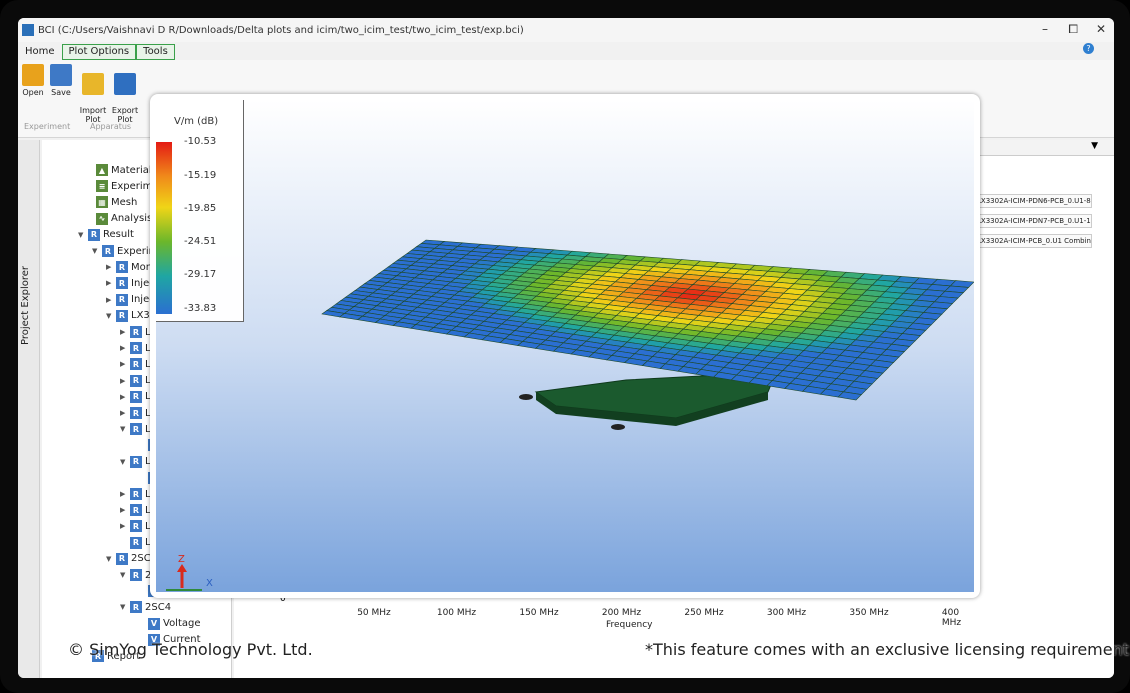  I want to click on chevron-down-icon: ▼, so click(1094, 146).